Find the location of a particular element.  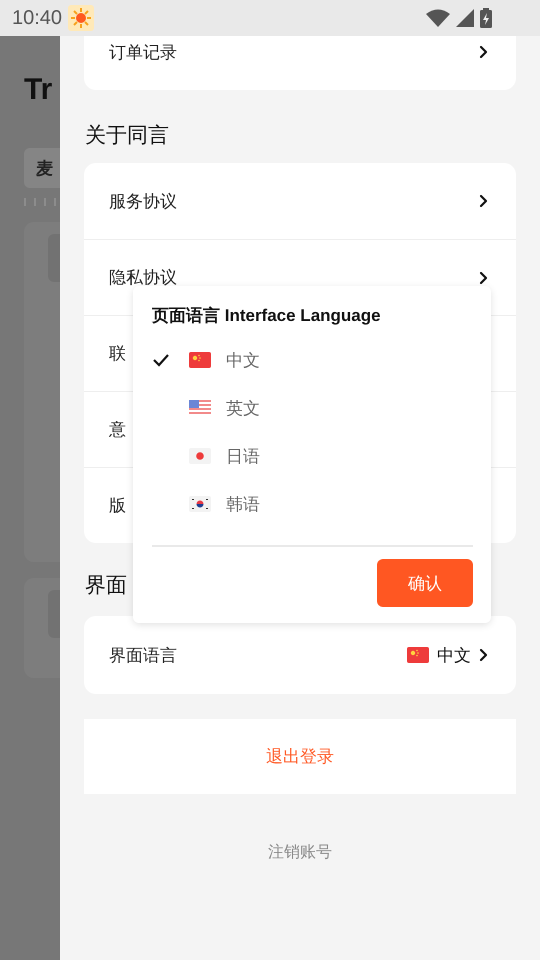

wifi-icon is located at coordinates (438, 18).